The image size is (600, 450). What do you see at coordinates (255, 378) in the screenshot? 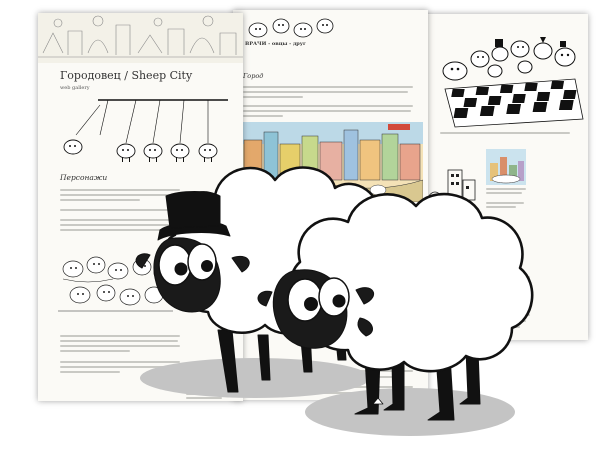
I see `back-sheep-shadow` at bounding box center [255, 378].